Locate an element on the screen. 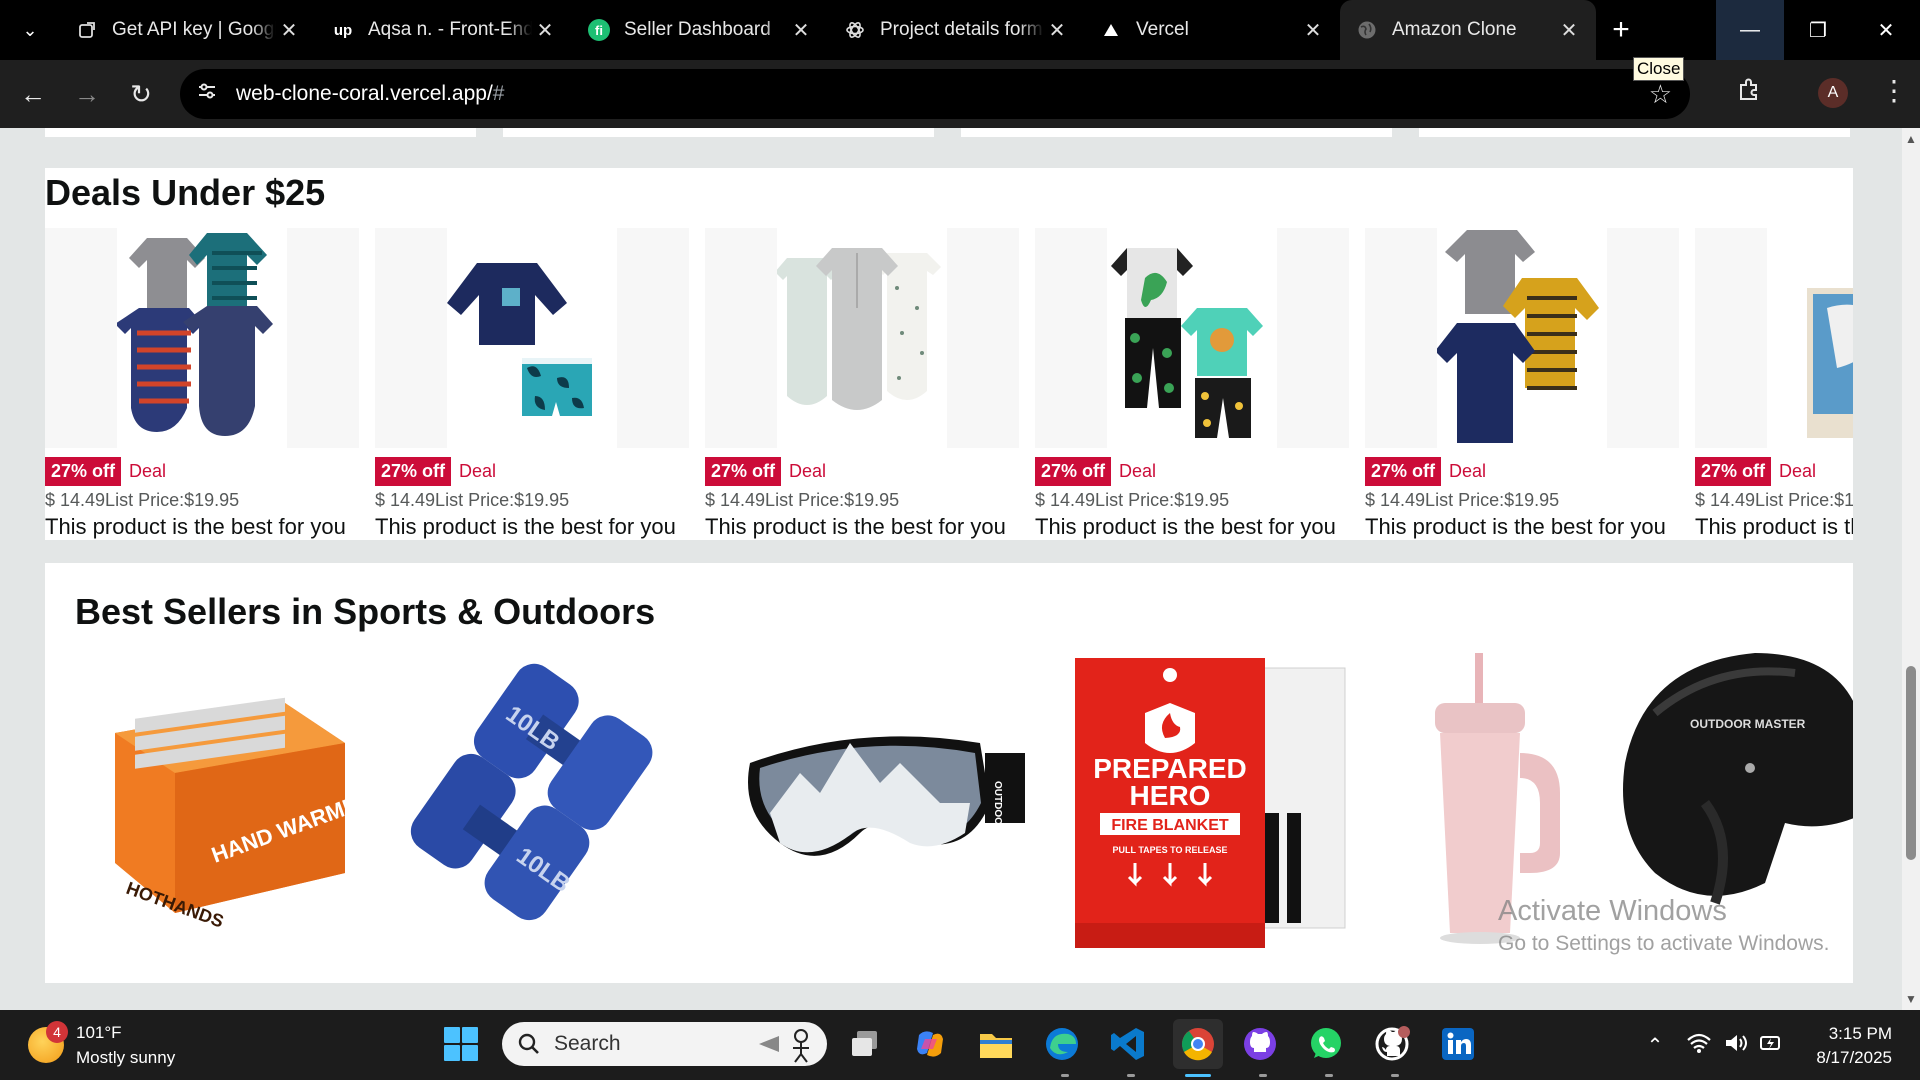 The image size is (1920, 1080). product-dumbbells: 10LB 10LB is located at coordinates (530, 803).